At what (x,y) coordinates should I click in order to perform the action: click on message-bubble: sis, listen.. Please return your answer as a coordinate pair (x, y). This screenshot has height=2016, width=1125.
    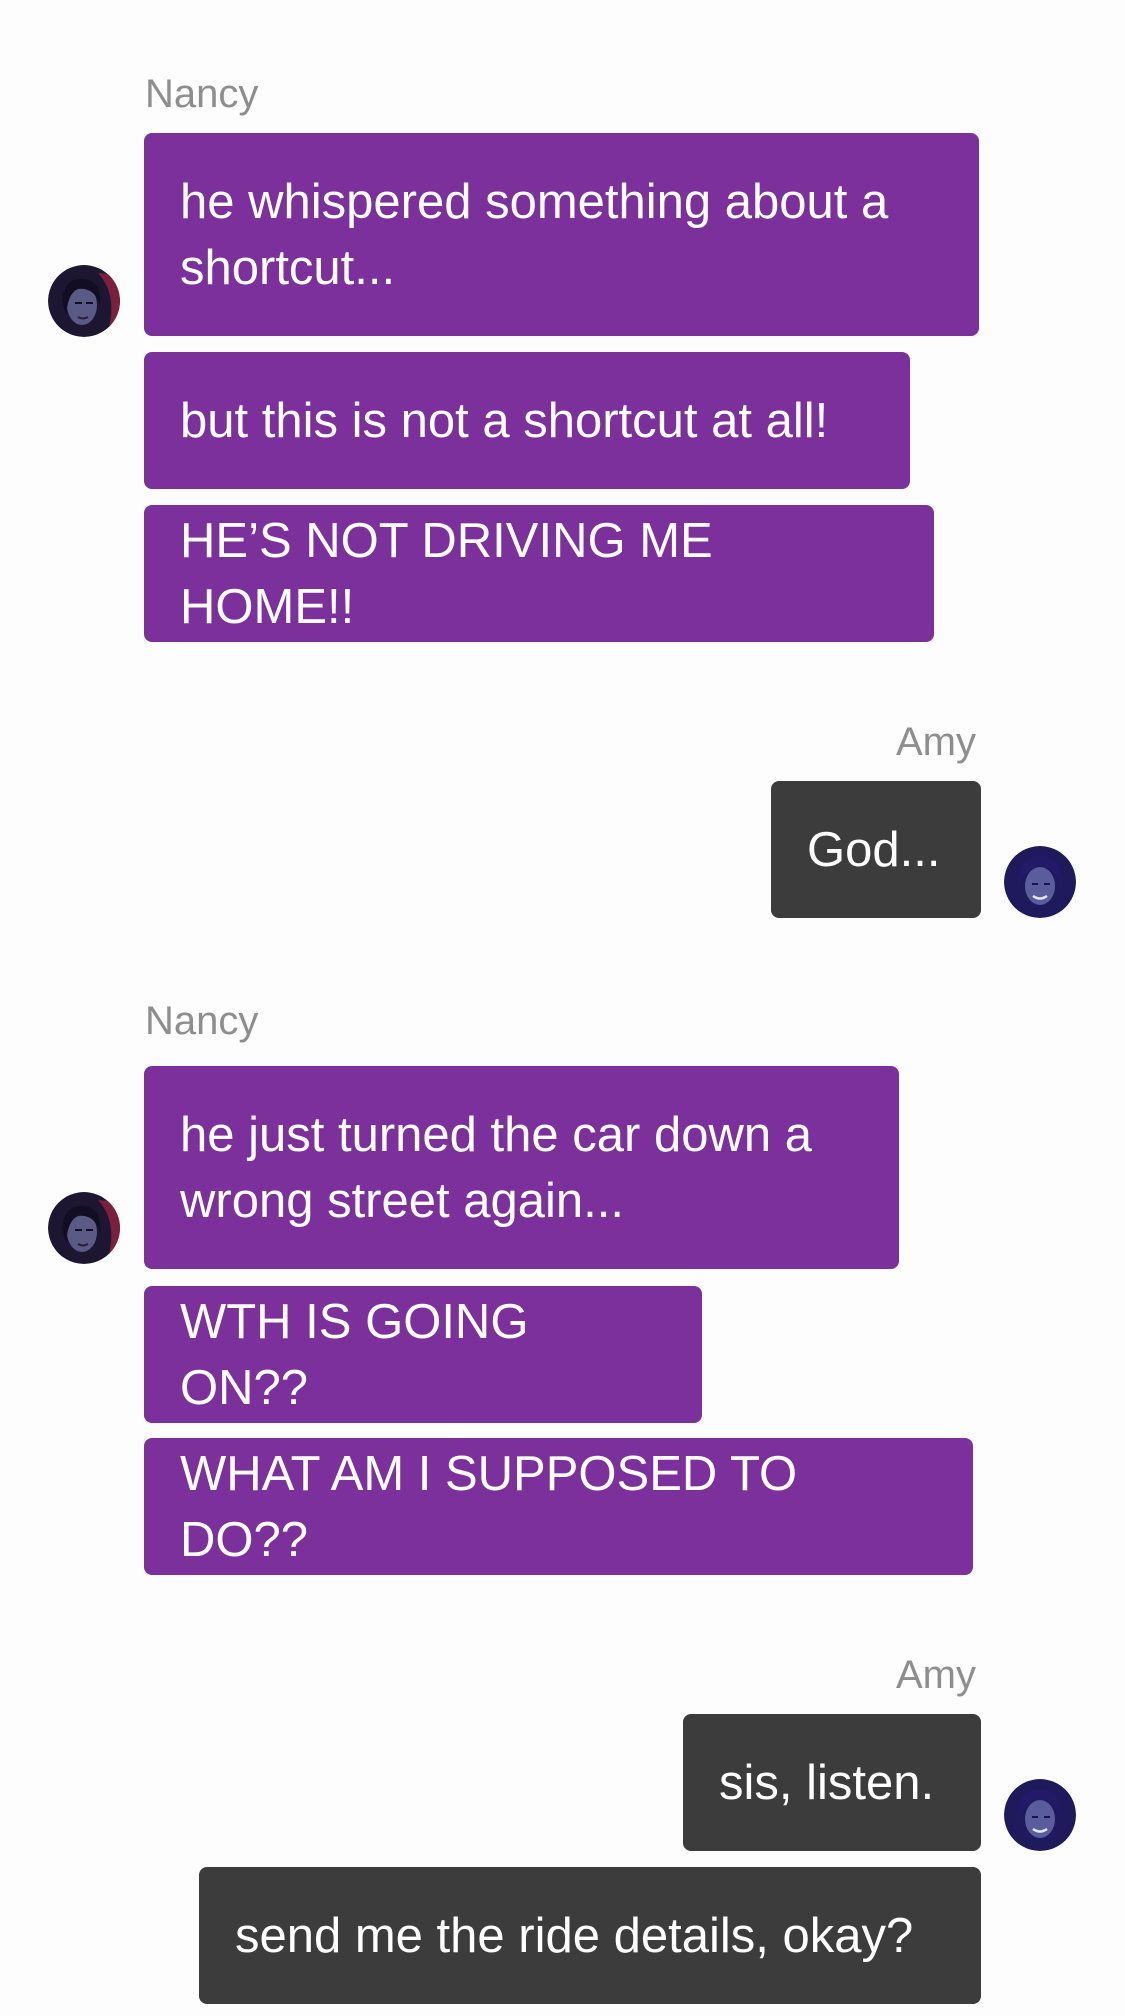
    Looking at the image, I should click on (832, 1782).